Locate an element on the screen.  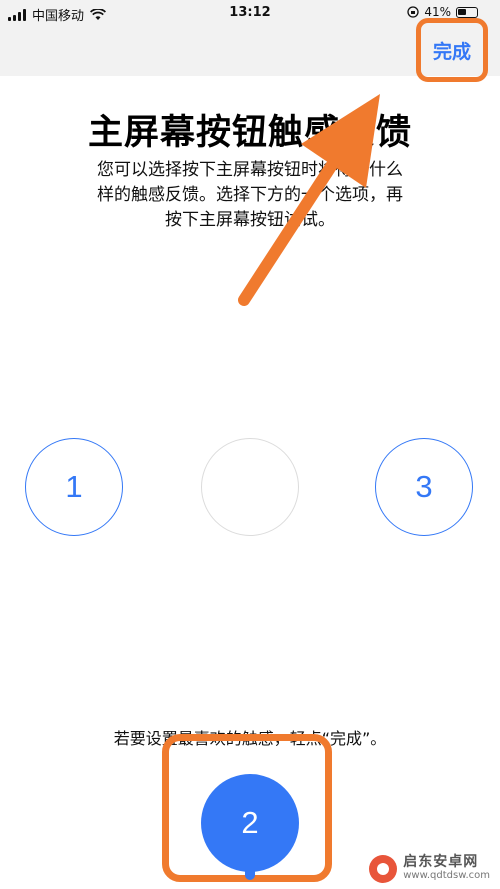
selected-option-bubble: 2 is located at coordinates (250, 827).